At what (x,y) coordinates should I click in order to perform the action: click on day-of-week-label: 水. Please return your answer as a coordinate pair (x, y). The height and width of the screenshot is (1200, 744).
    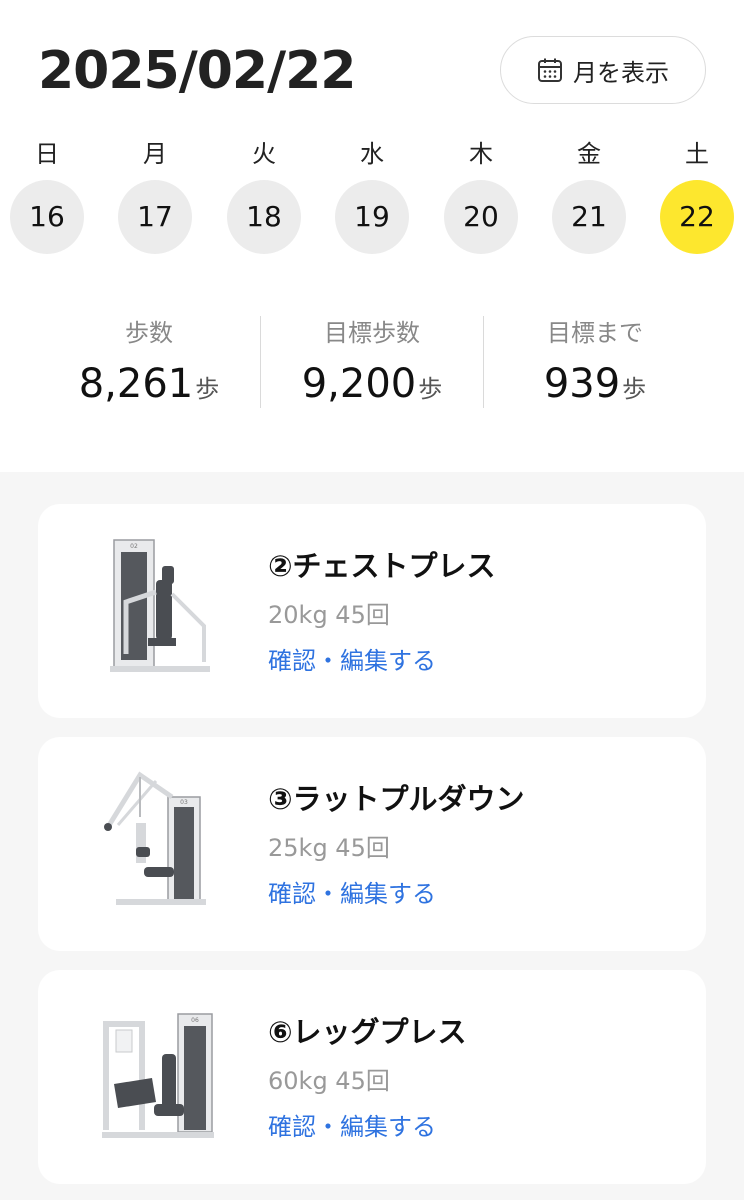
    Looking at the image, I should click on (372, 154).